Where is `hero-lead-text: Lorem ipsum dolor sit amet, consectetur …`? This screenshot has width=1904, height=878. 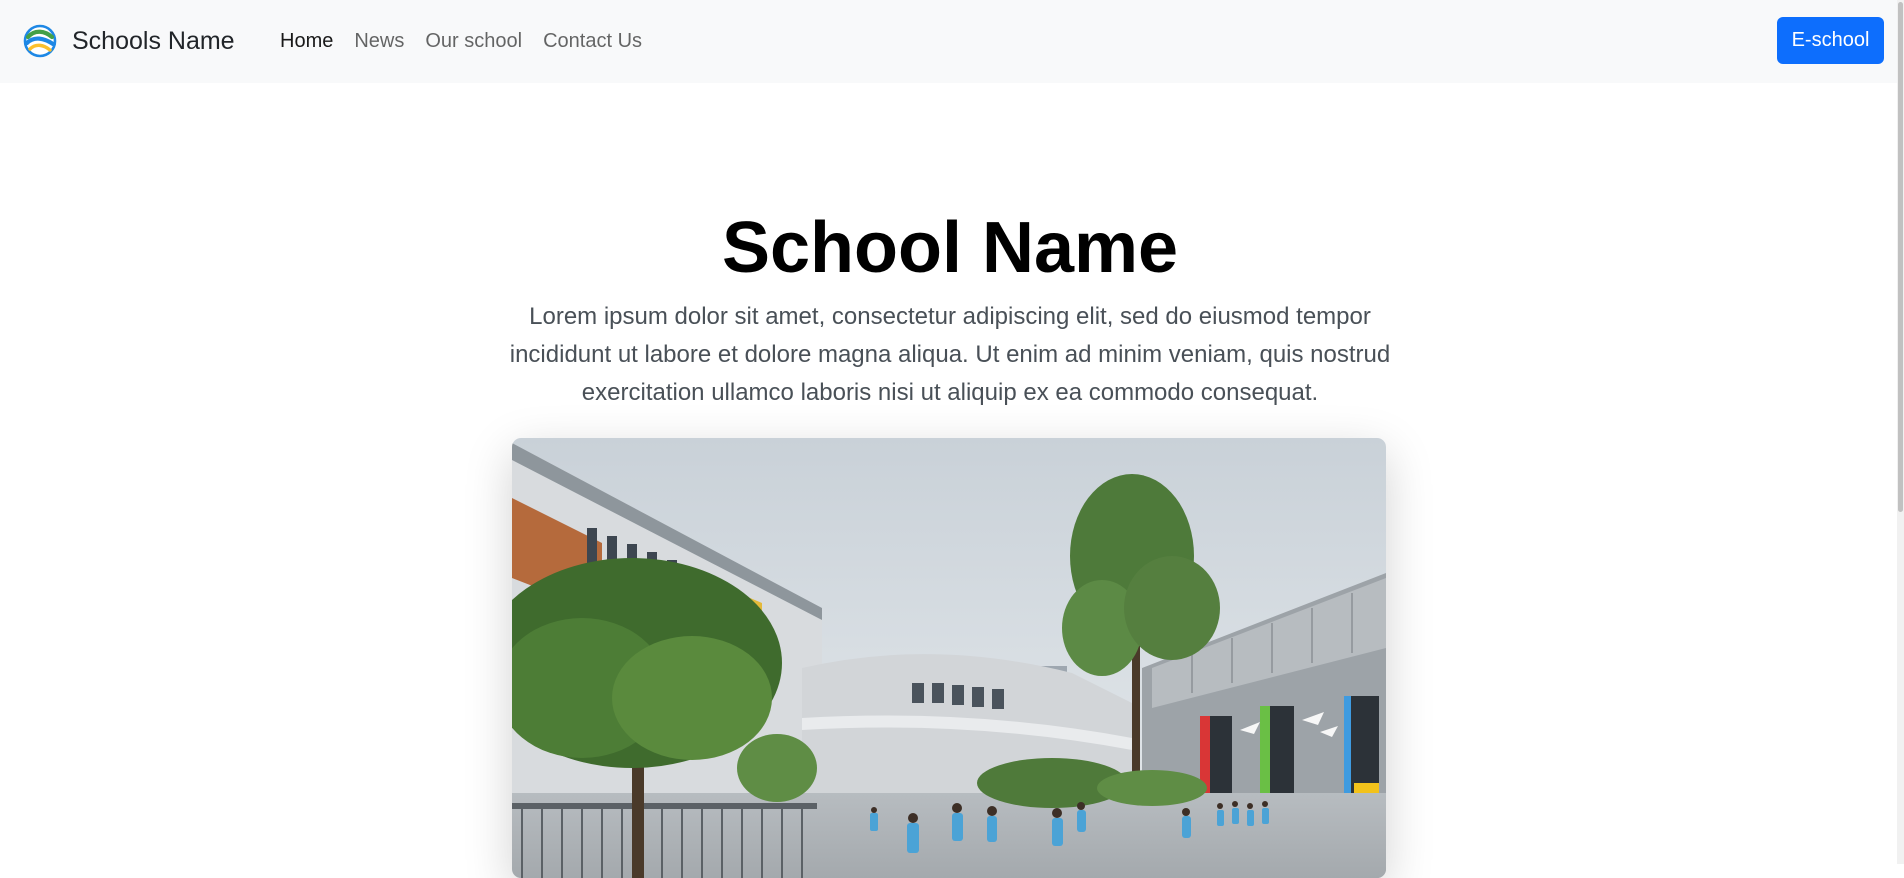 hero-lead-text: Lorem ipsum dolor sit amet, consectetur … is located at coordinates (950, 354).